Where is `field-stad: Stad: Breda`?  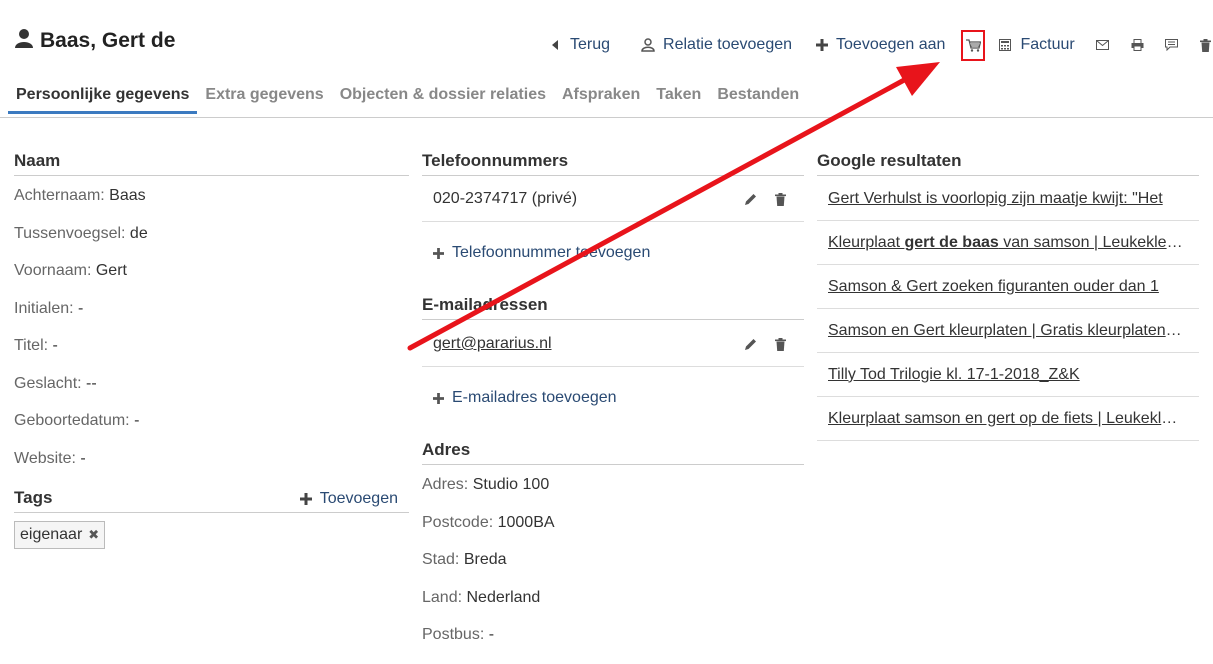 field-stad: Stad: Breda is located at coordinates (464, 559).